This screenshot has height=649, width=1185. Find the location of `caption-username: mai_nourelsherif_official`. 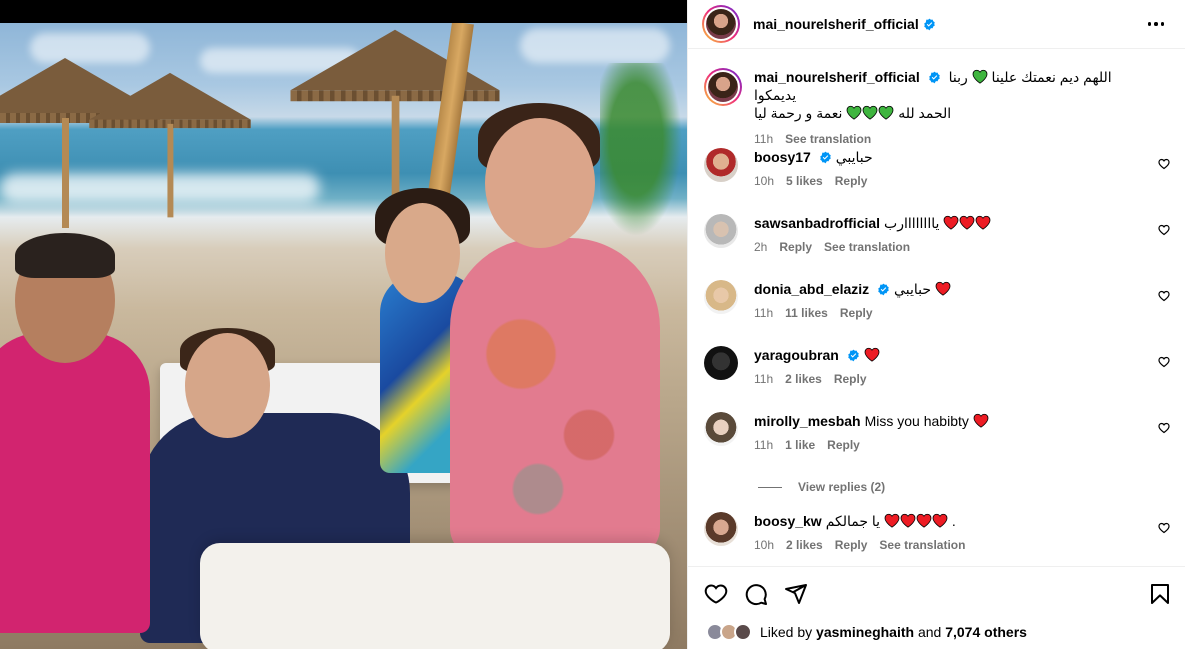

caption-username: mai_nourelsherif_official is located at coordinates (837, 77).